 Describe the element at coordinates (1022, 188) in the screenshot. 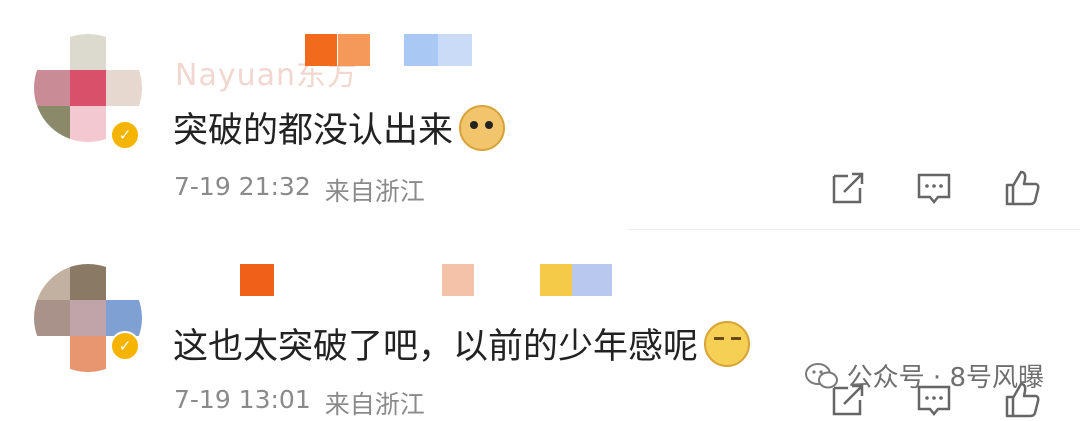

I see `thumbs-up-icon` at that location.